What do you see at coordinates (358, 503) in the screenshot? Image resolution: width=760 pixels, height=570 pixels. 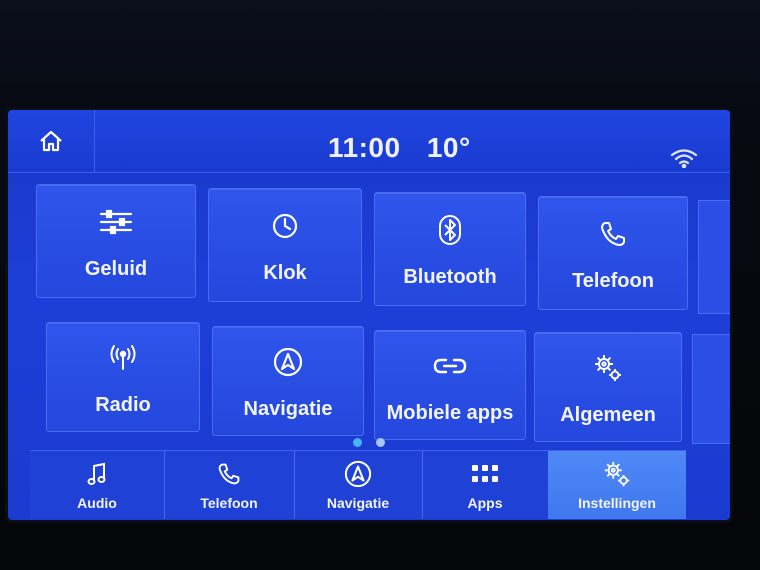 I see `nav-tab-label: Navigatie` at bounding box center [358, 503].